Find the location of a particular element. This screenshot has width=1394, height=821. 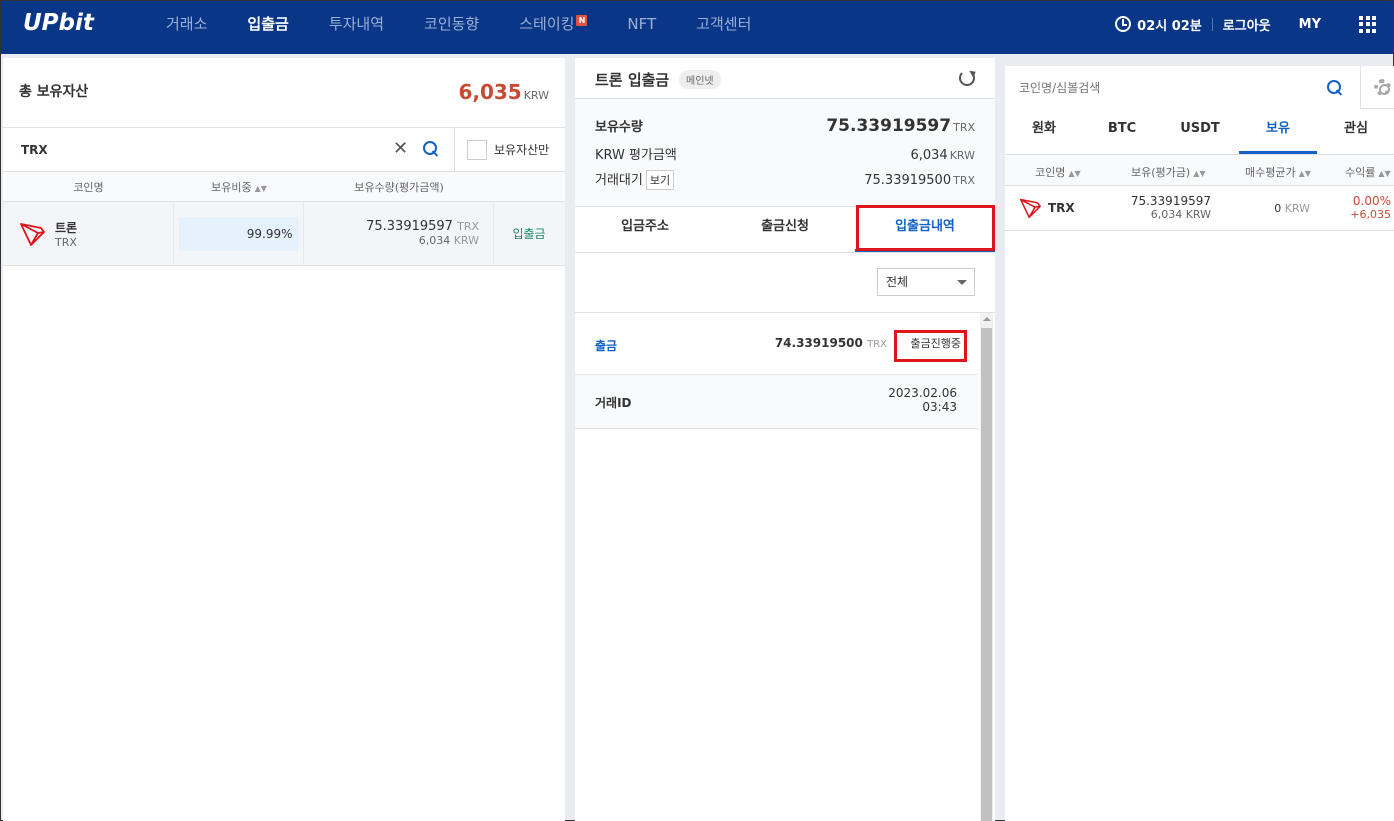

rcol-profit: 수익률 ▲▼ is located at coordinates (1368, 172).